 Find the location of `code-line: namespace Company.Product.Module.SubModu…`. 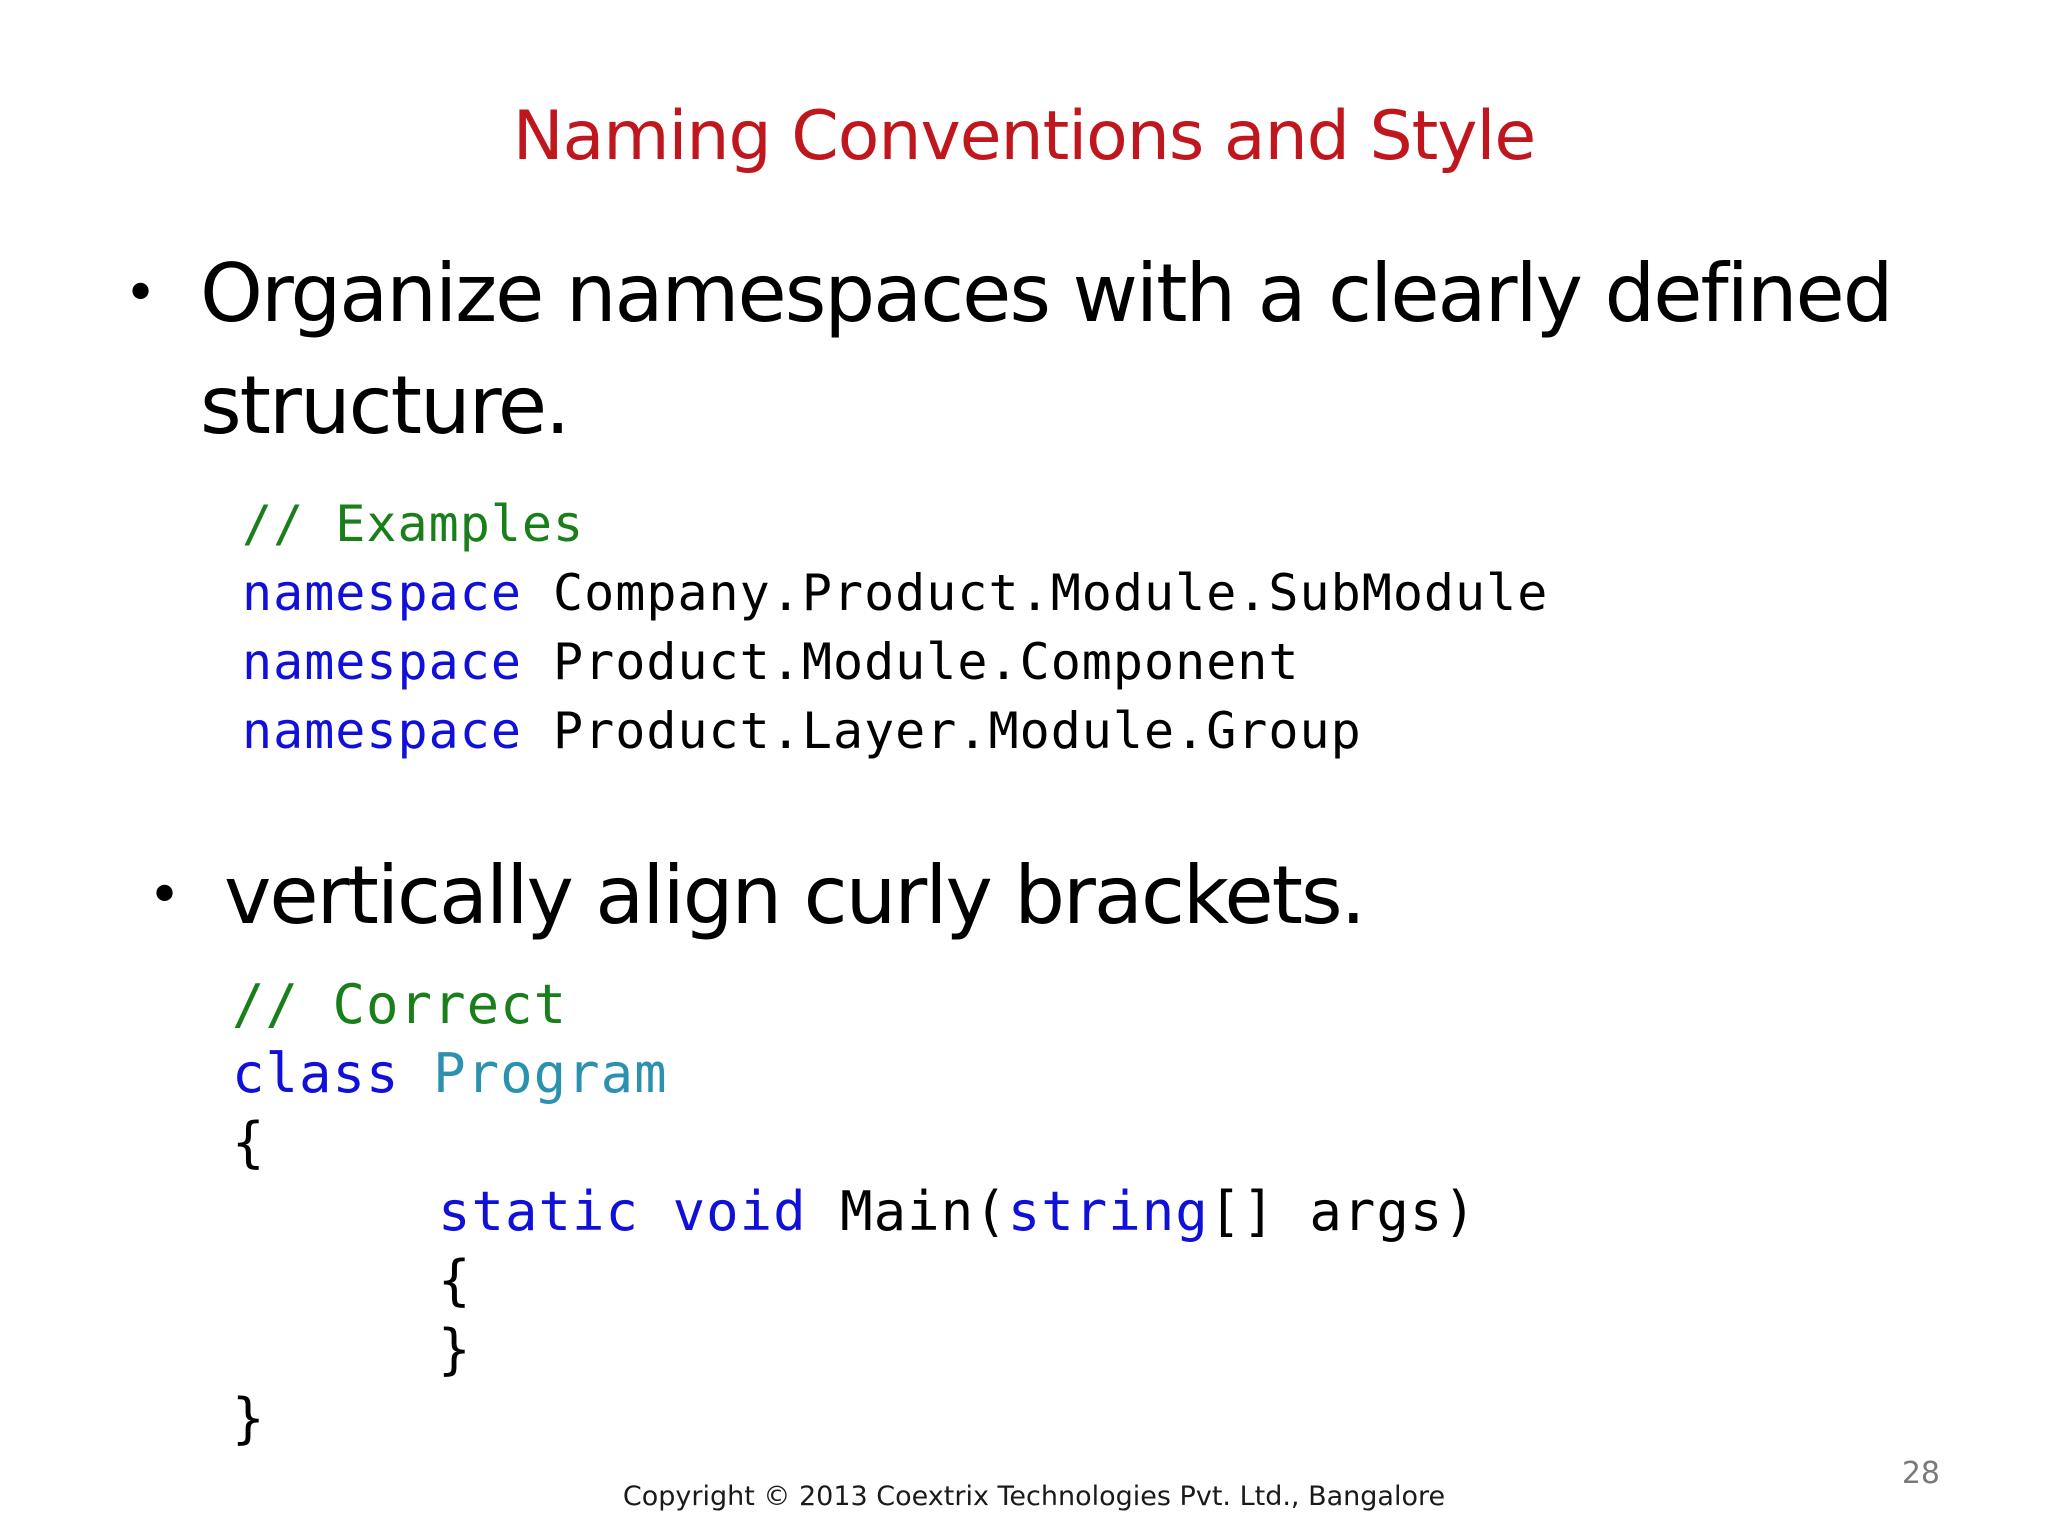

code-line: namespace Company.Product.Module.SubModu… is located at coordinates (895, 593).